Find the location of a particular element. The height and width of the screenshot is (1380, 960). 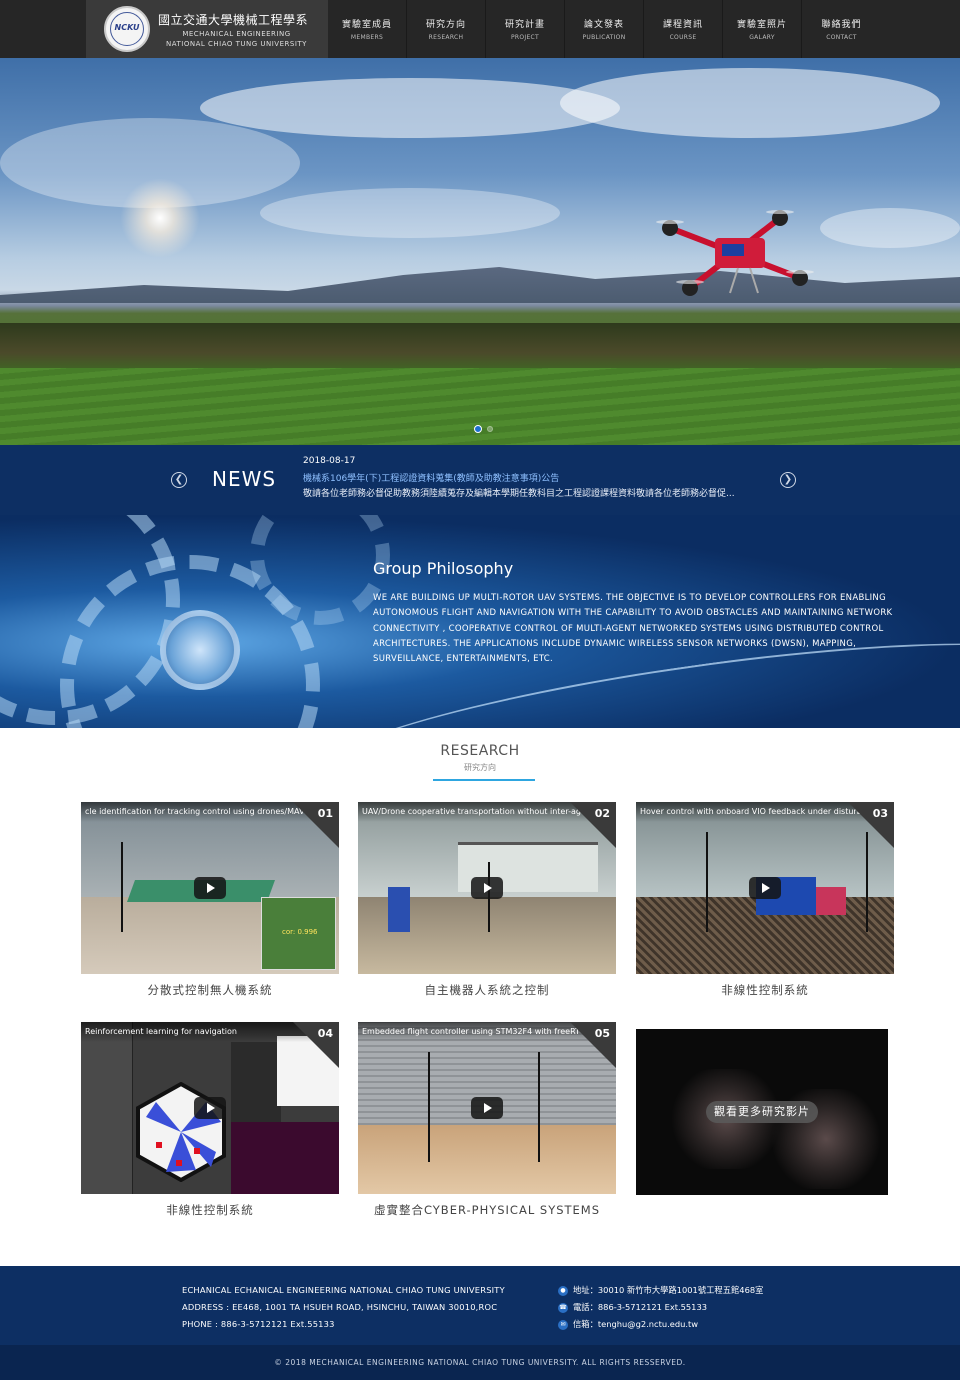

nav-item-galary: 實驗室照片 GALARY is located at coordinates (762, 29).